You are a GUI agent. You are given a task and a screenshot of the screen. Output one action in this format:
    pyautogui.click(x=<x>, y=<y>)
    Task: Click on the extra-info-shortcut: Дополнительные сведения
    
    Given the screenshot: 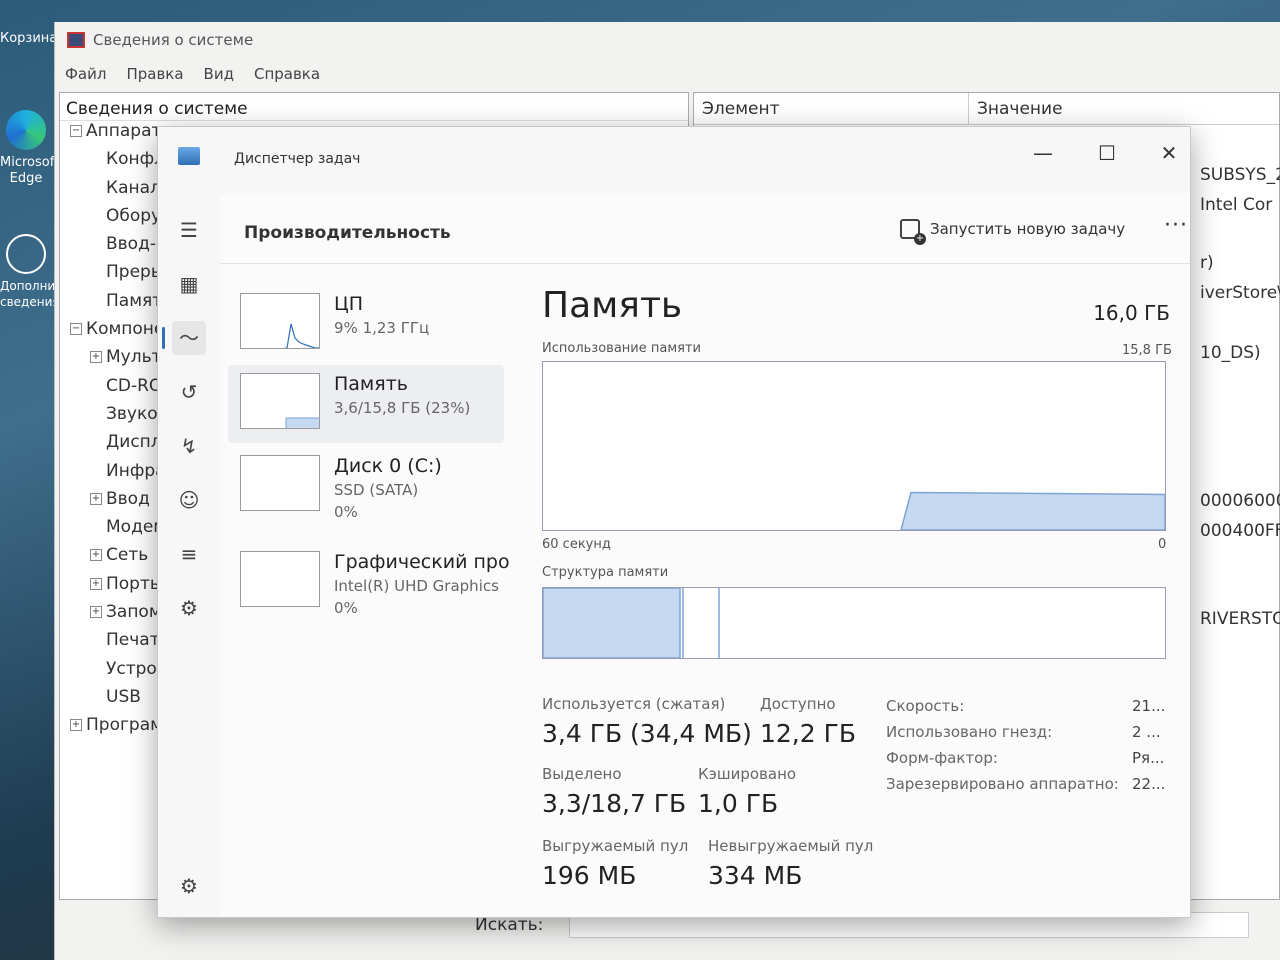 What is the action you would take?
    pyautogui.click(x=54, y=272)
    